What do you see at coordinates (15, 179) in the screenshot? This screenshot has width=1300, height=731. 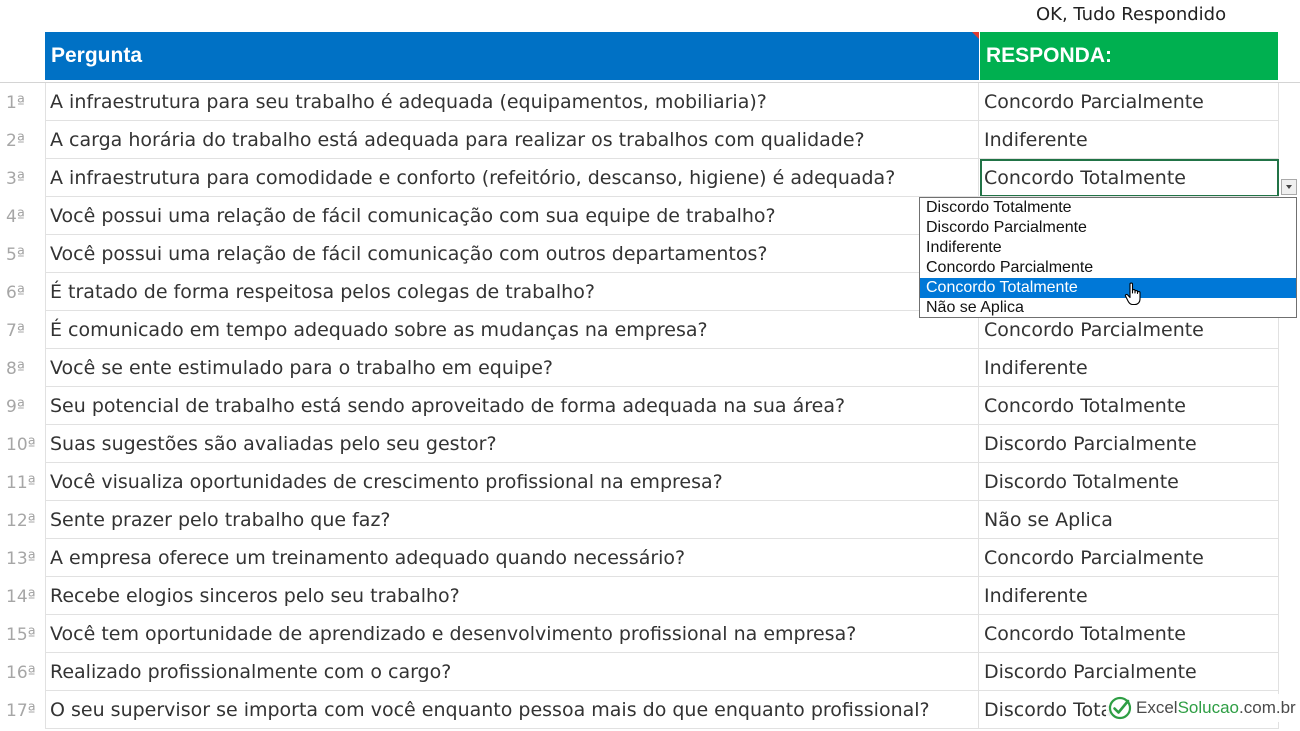 I see `row-number: 3ª` at bounding box center [15, 179].